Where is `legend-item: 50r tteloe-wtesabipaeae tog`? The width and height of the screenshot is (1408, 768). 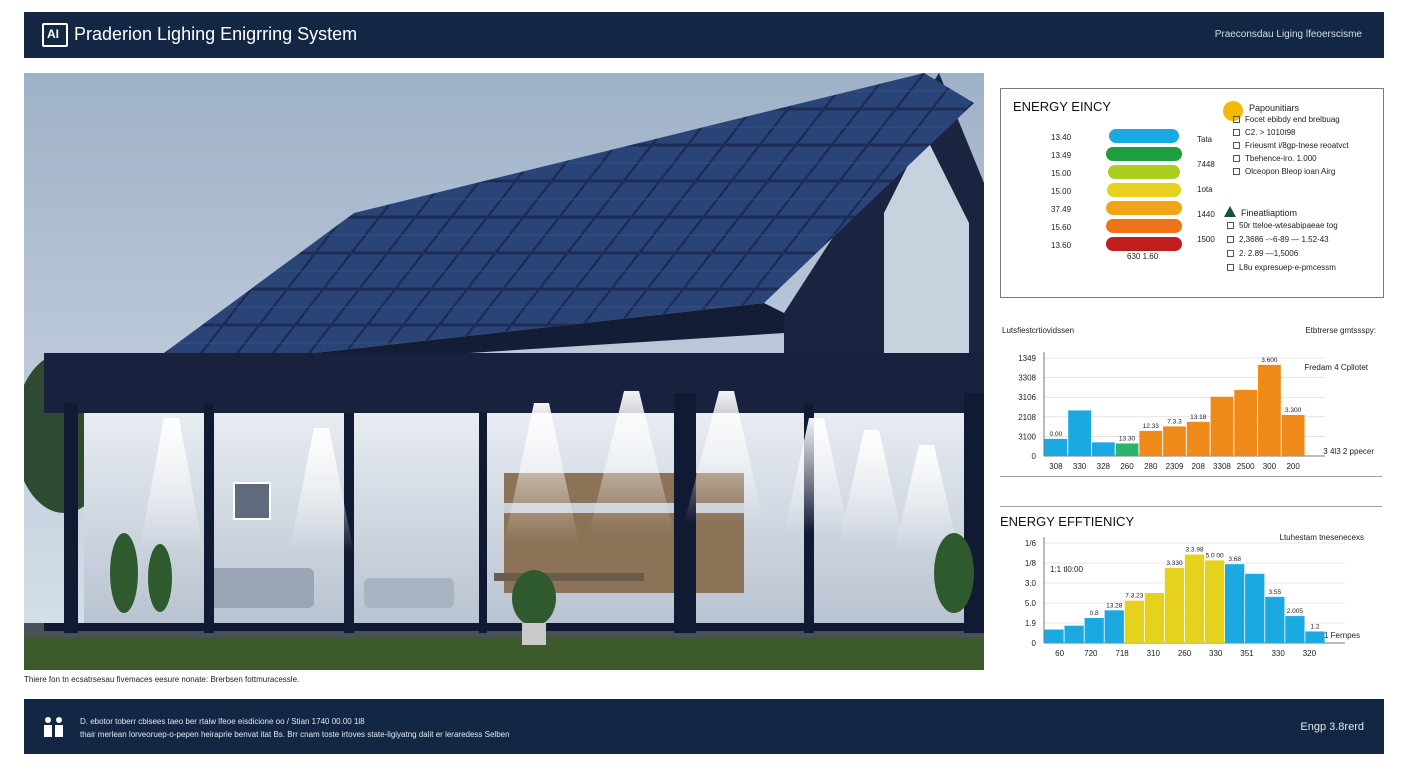
legend-item: 50r tteloe-wtesabipaeae tog is located at coordinates (1282, 225).